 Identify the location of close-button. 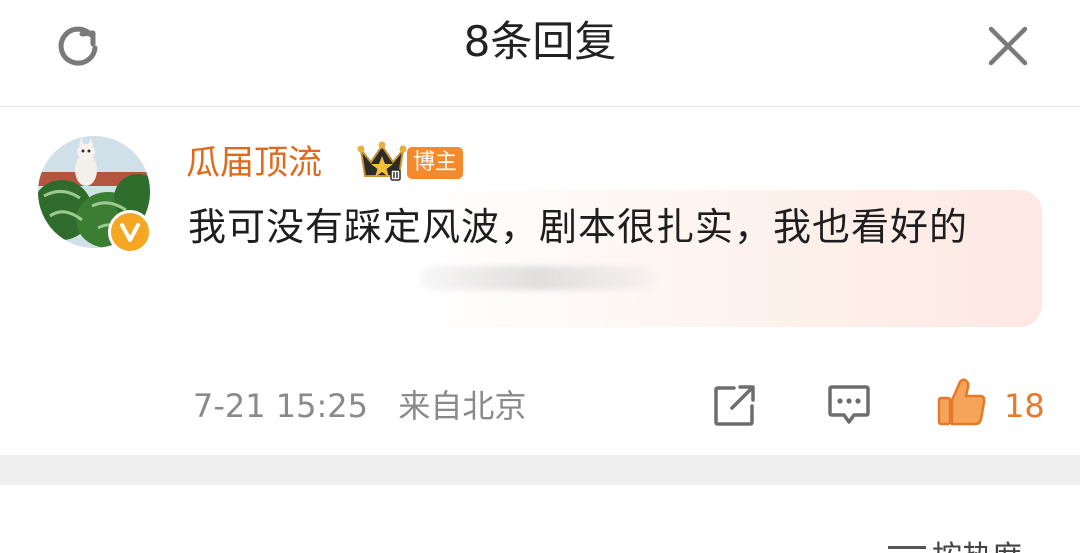
(1008, 46).